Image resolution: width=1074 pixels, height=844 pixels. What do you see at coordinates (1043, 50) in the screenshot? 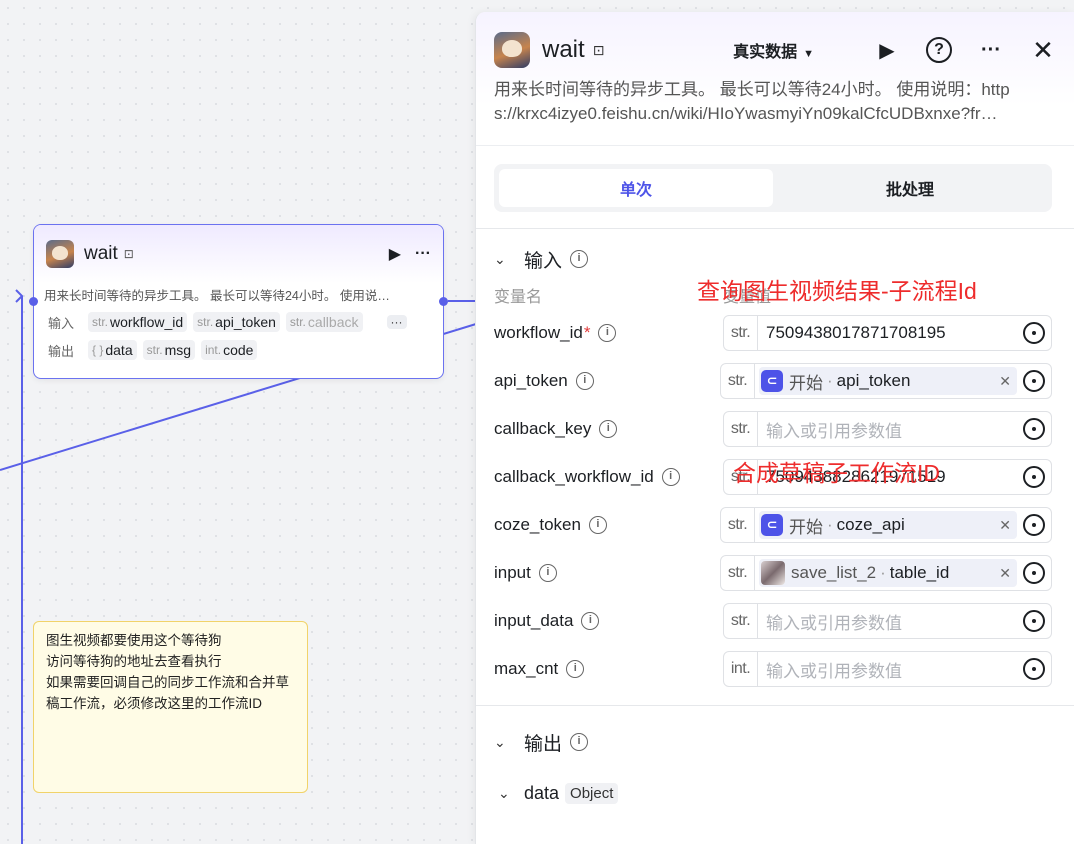
I see `close-icon: ✕` at bounding box center [1043, 50].